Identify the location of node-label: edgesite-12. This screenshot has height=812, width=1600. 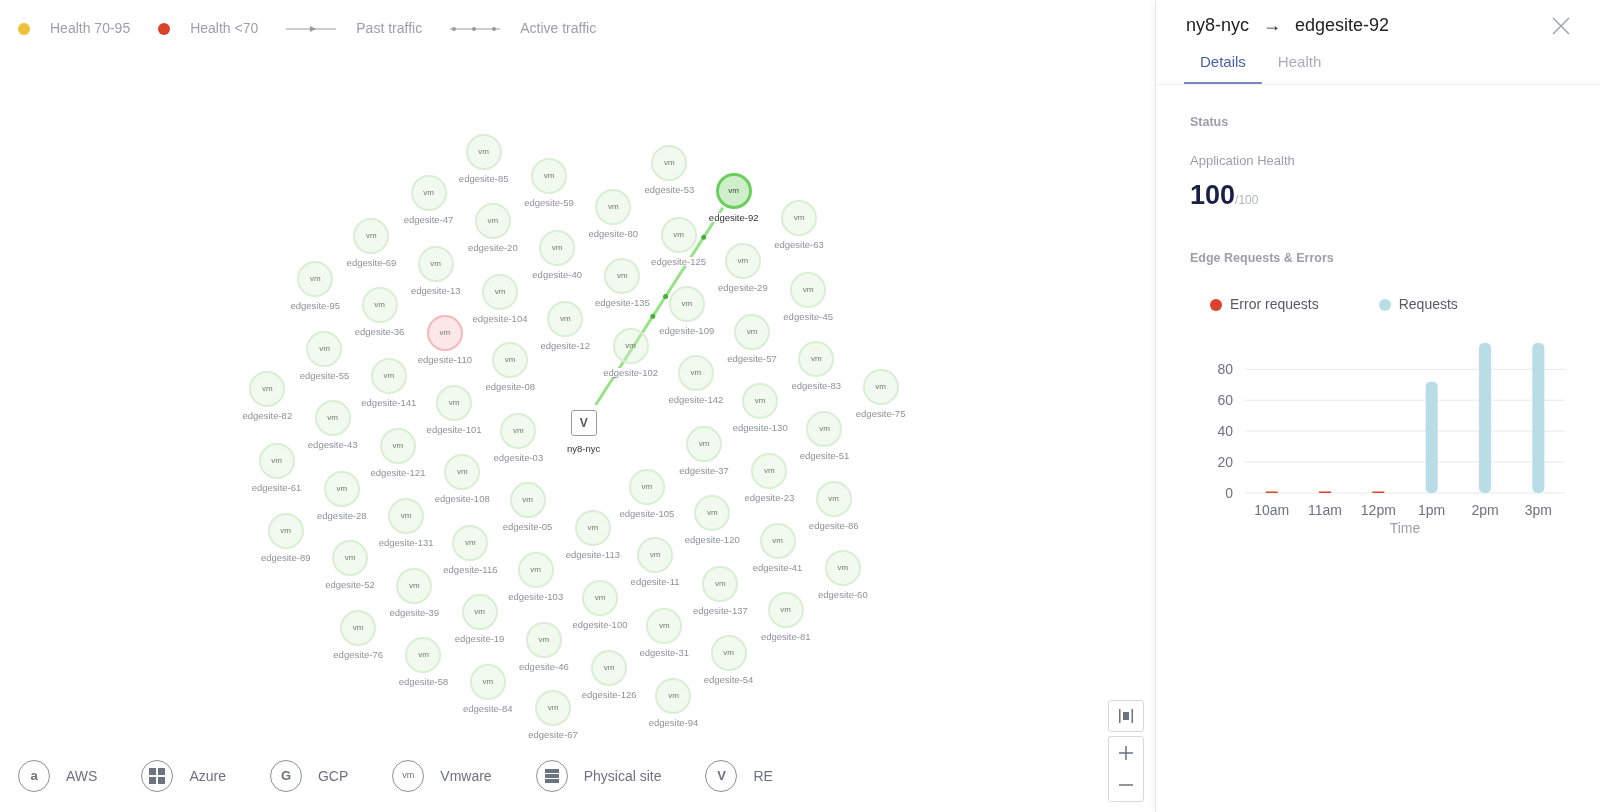
(565, 346).